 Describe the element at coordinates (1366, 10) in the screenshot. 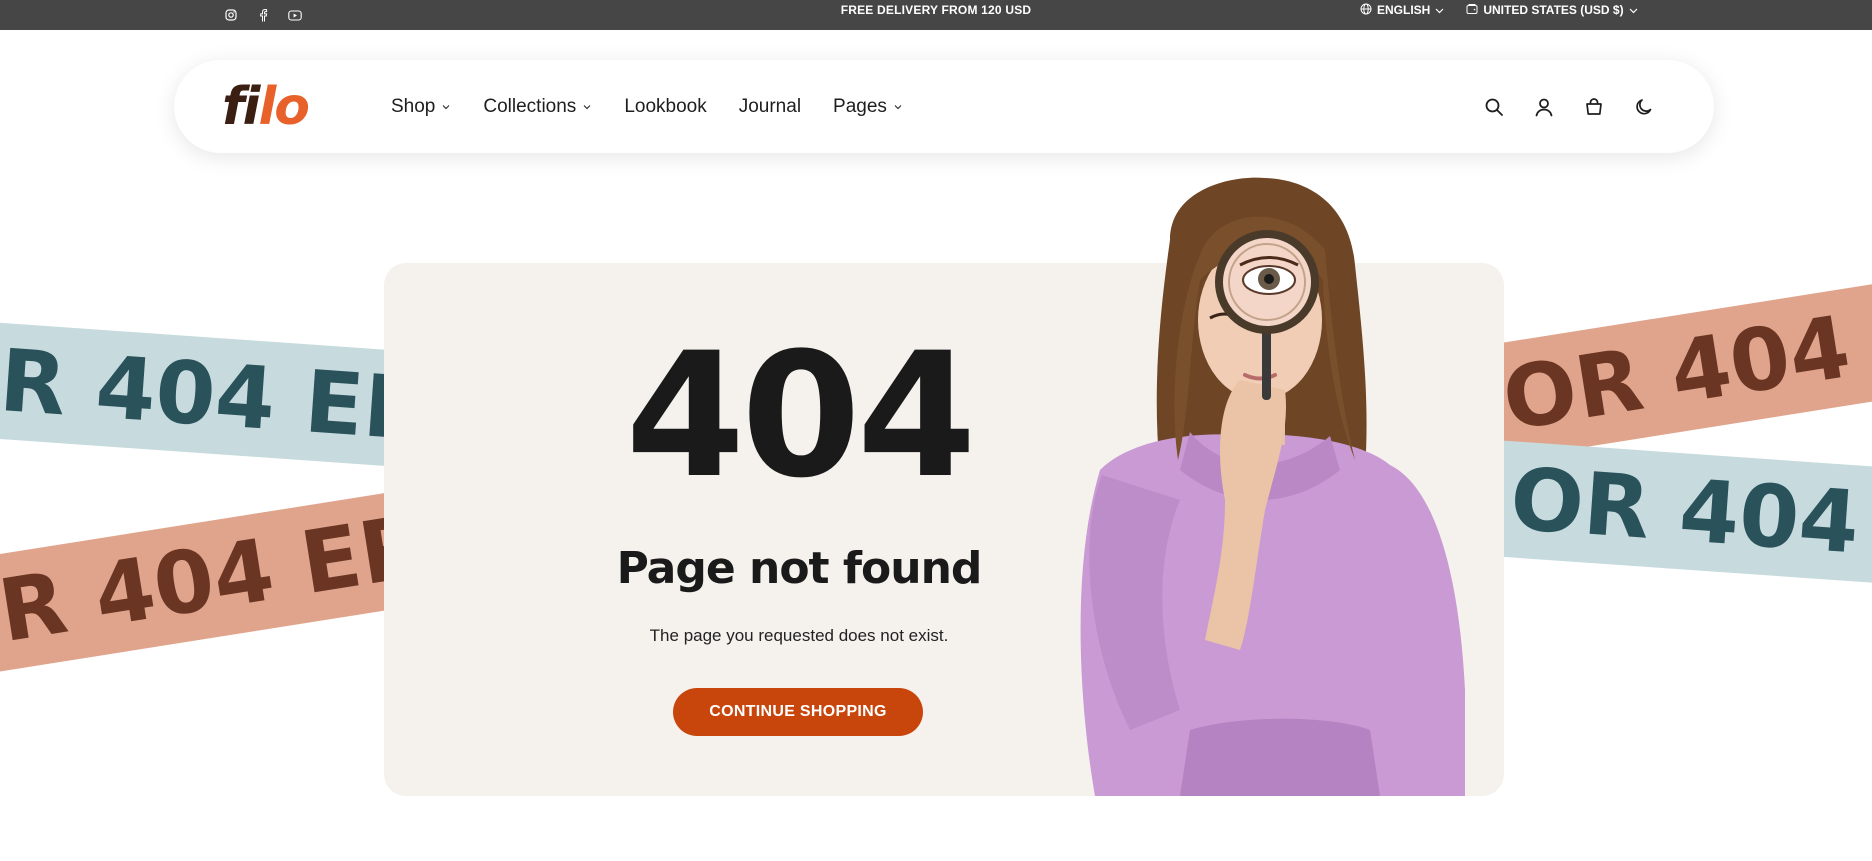

I see `globe-icon` at that location.